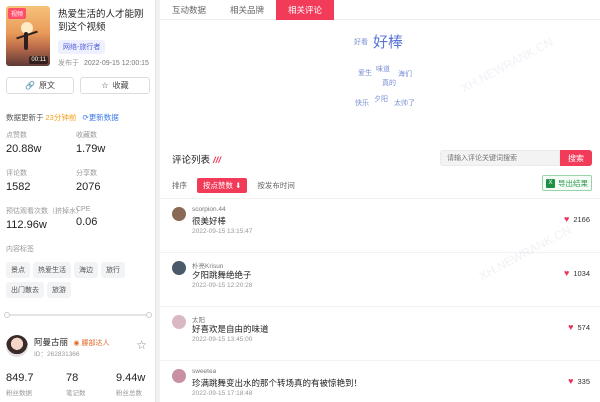 The image size is (600, 402). What do you see at coordinates (38, 60) in the screenshot?
I see `video-duration: 00:11` at bounding box center [38, 60].